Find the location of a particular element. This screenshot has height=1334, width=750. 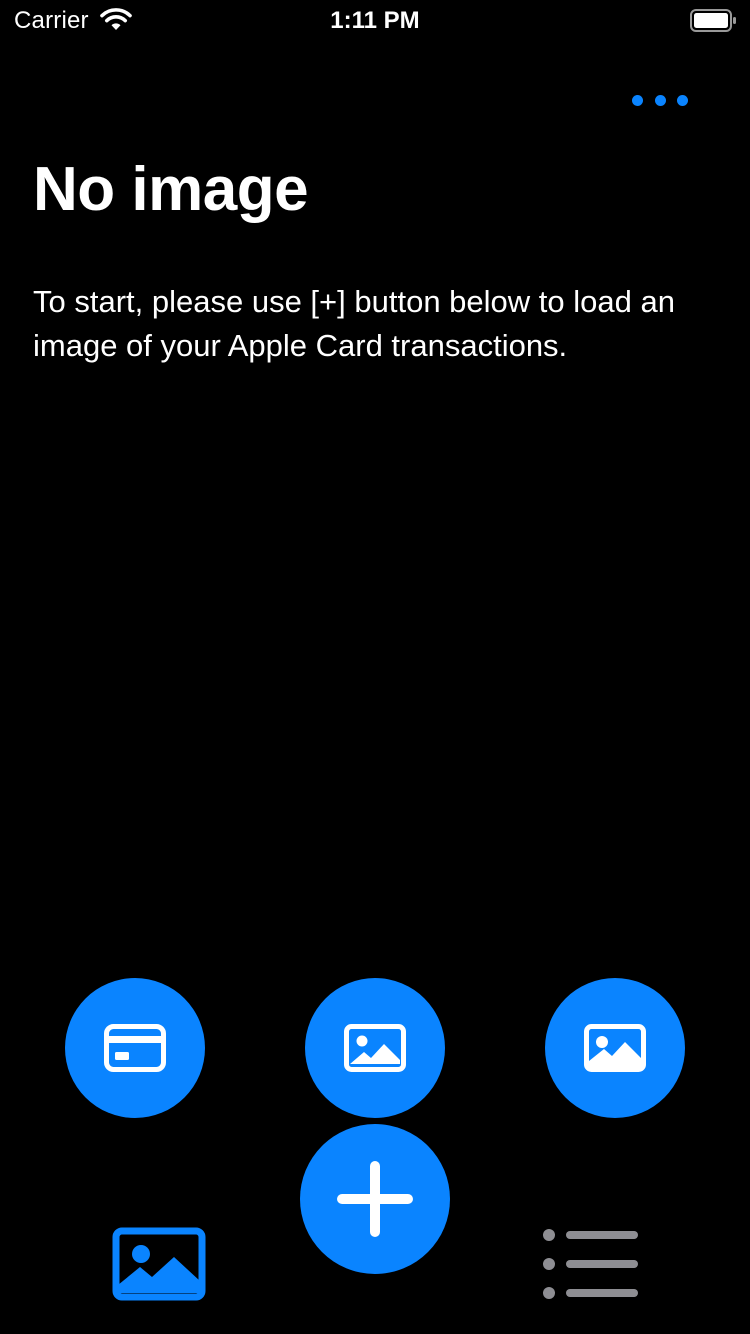

status-bar: Carrier 1:11 PM is located at coordinates (375, 20).